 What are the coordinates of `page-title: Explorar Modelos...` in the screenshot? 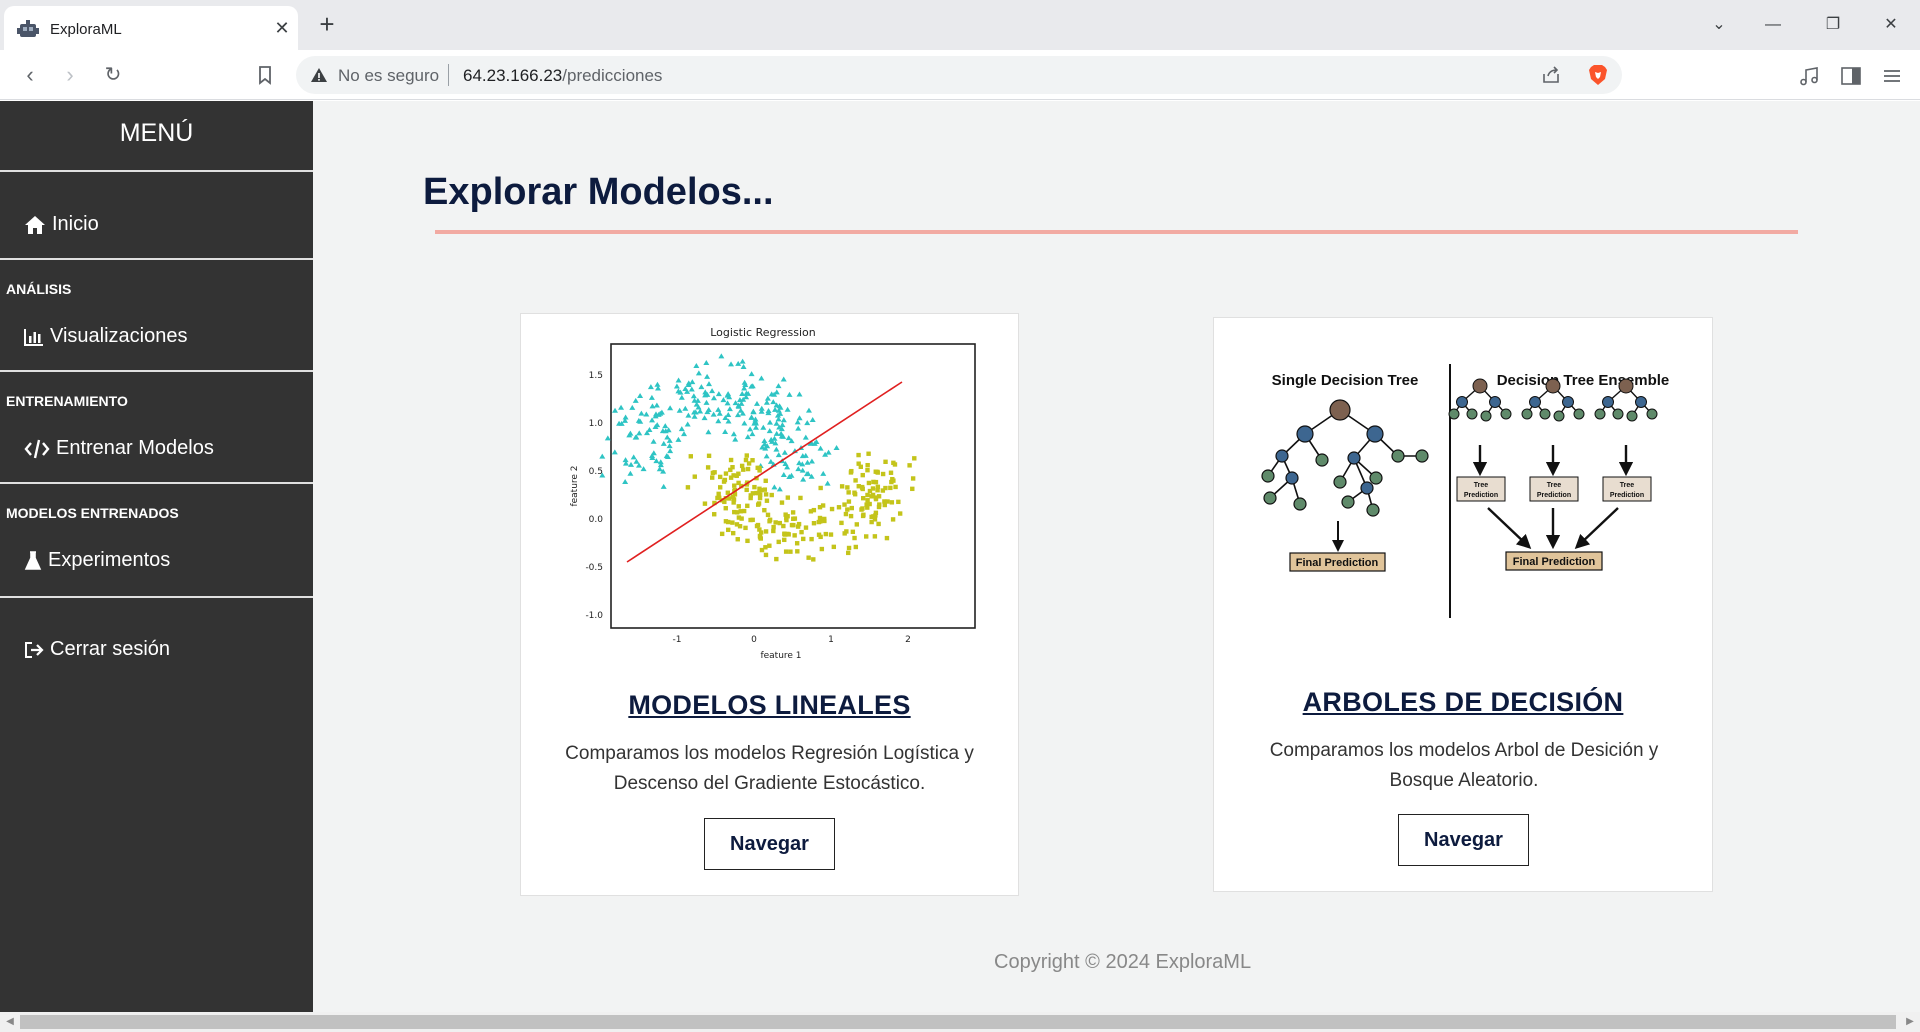 It's located at (598, 192).